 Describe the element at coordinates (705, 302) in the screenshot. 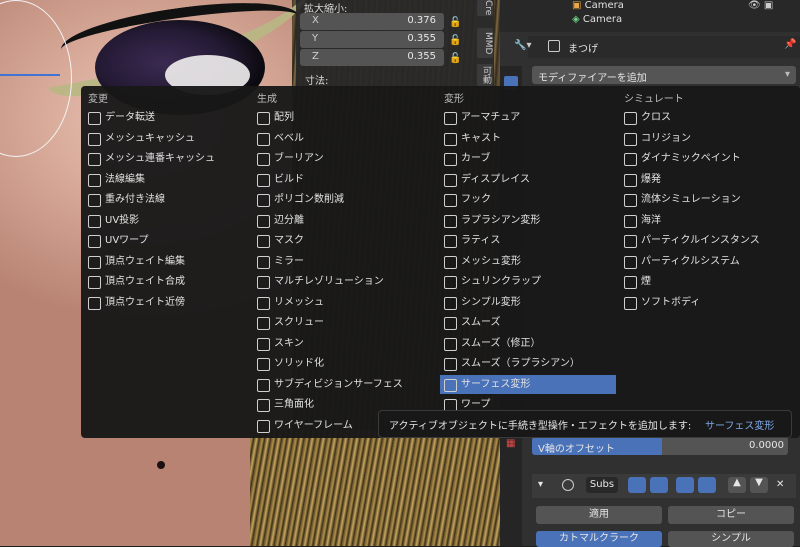

I see `menu-item-soft-body: ソフトボディ` at that location.